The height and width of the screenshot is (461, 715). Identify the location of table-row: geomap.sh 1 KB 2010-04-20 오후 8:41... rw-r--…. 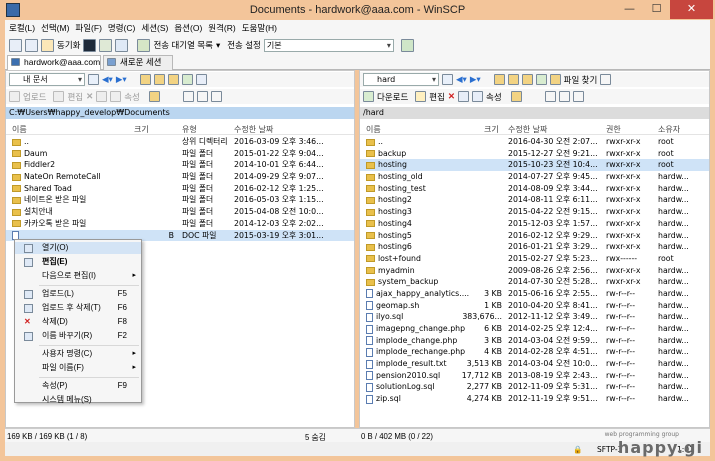
(534, 306).